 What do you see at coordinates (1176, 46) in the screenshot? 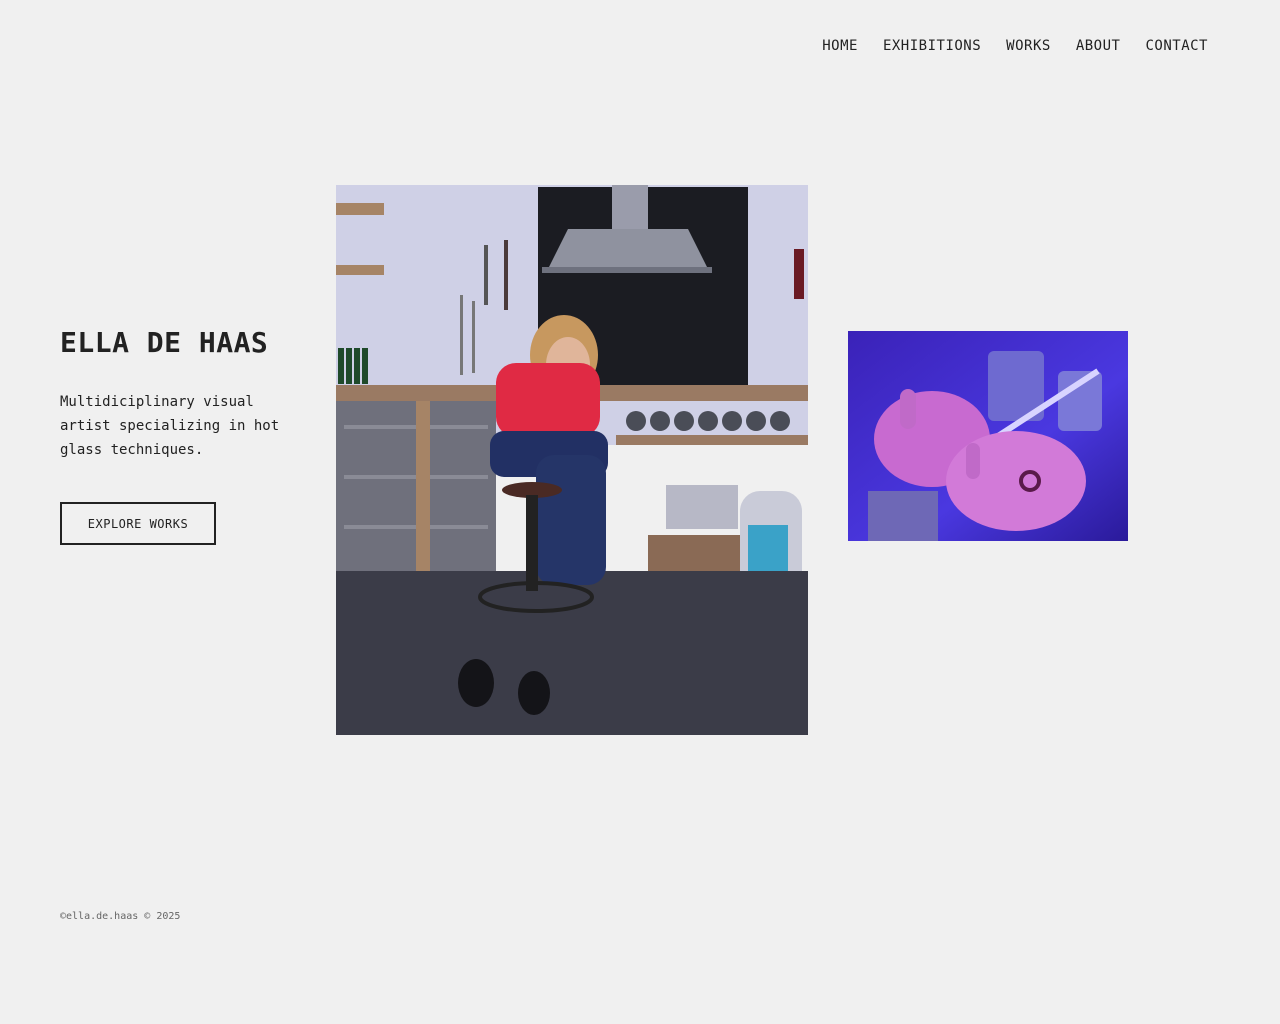
I see `nav-contact-link: CONTACT` at bounding box center [1176, 46].